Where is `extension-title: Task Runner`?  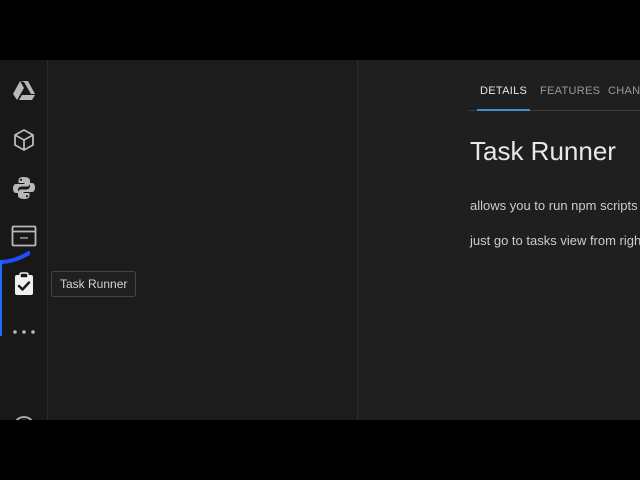 extension-title: Task Runner is located at coordinates (543, 151).